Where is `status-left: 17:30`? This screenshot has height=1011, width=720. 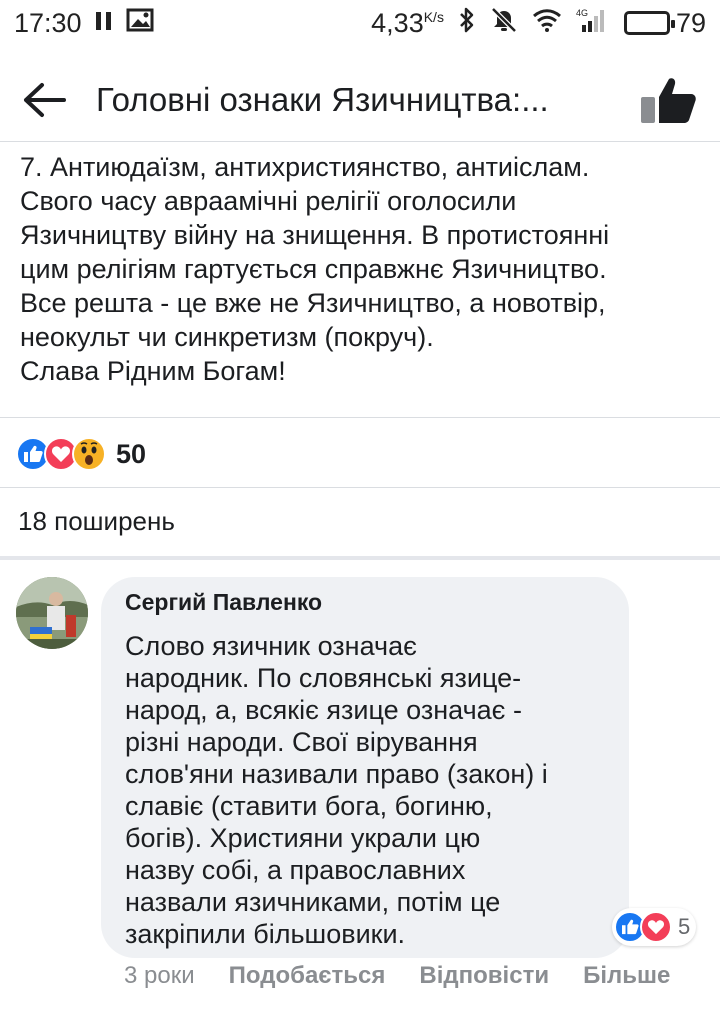 status-left: 17:30 is located at coordinates (84, 23).